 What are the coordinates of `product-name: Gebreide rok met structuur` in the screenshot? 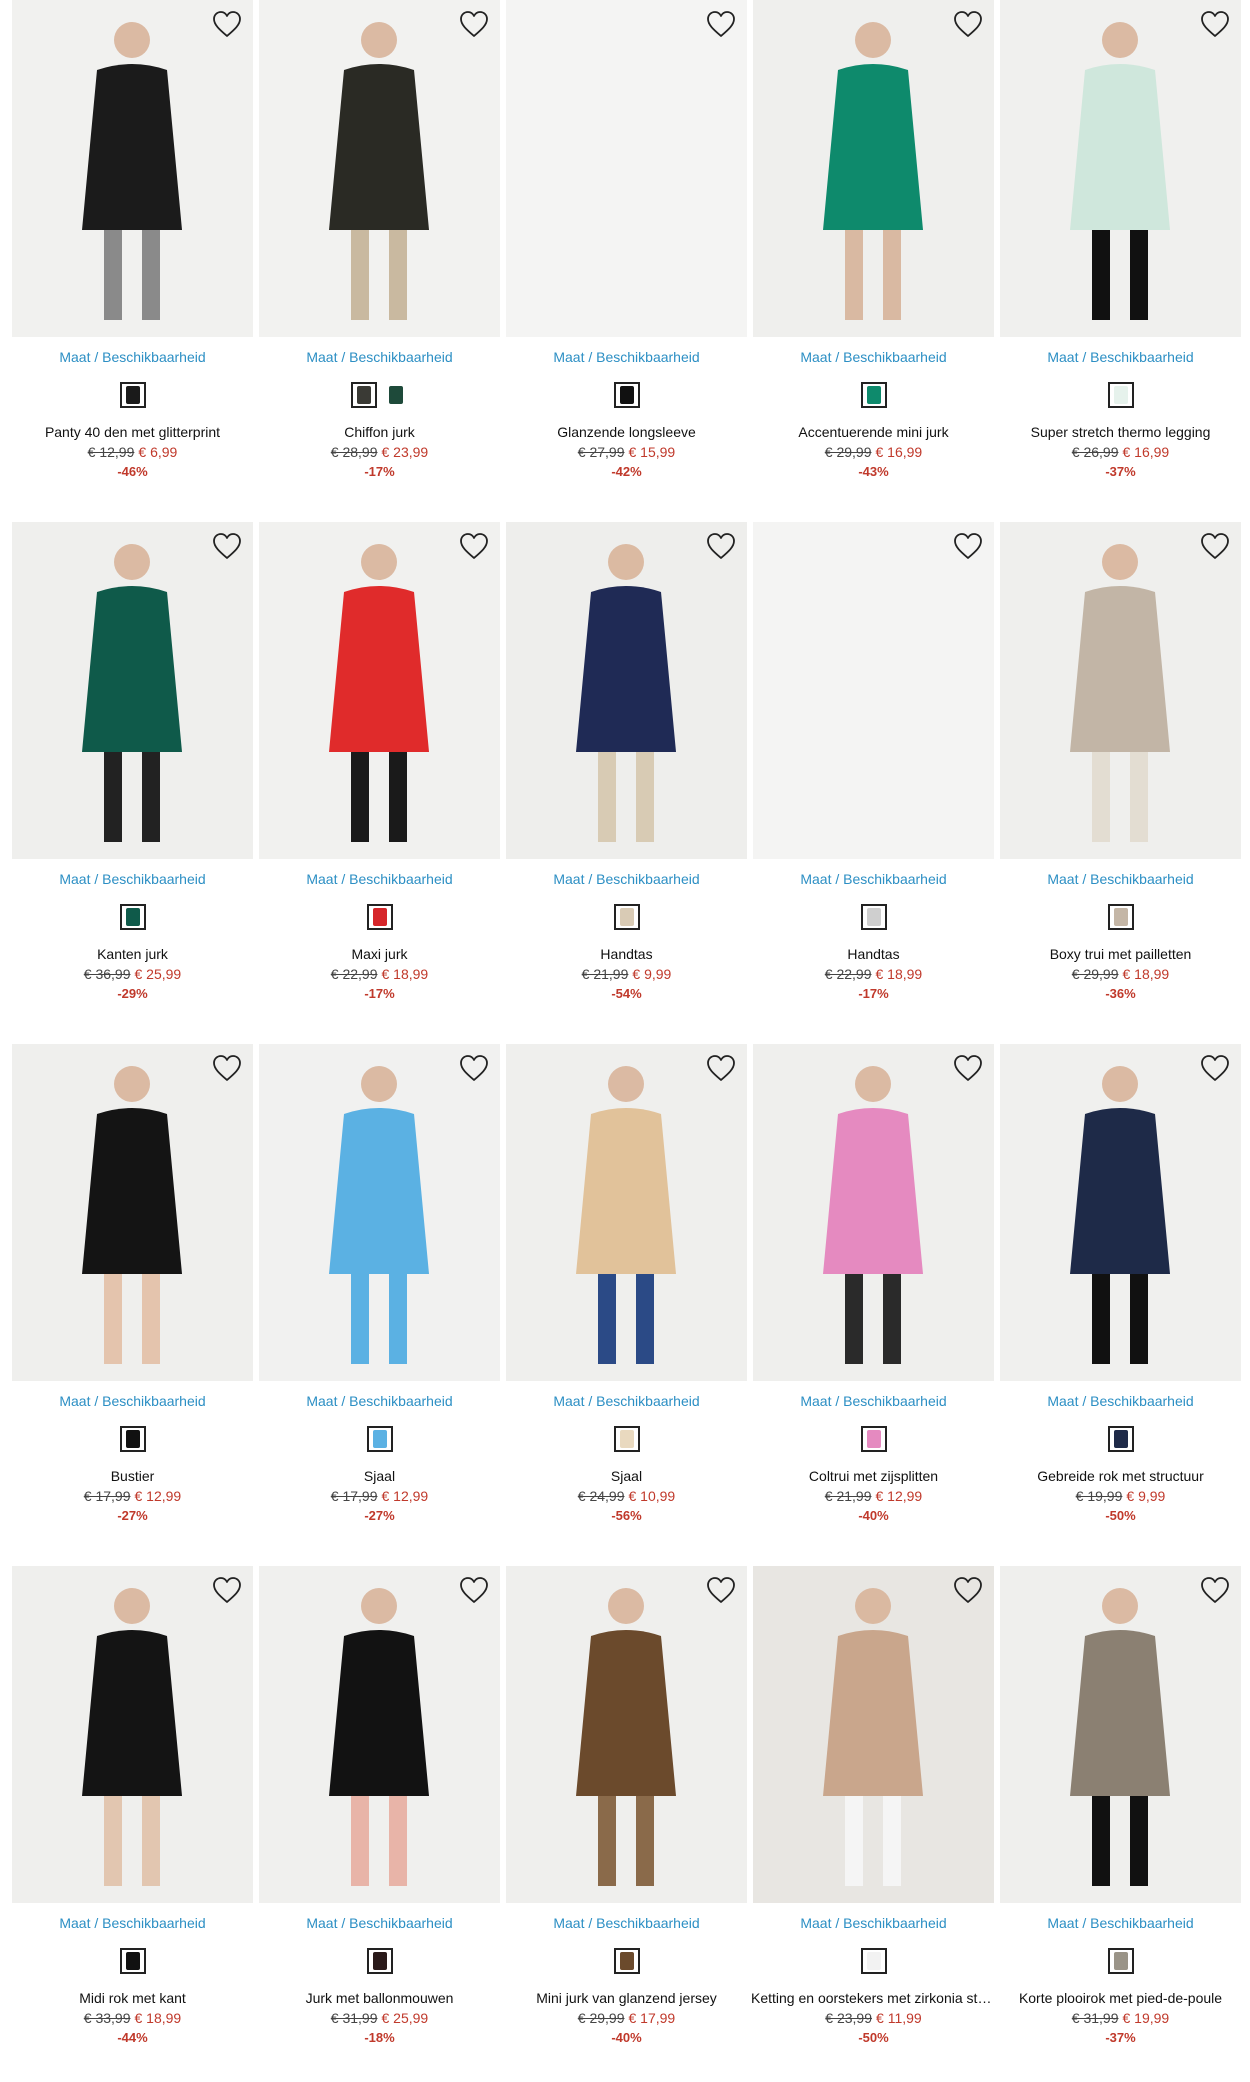 It's located at (1120, 1476).